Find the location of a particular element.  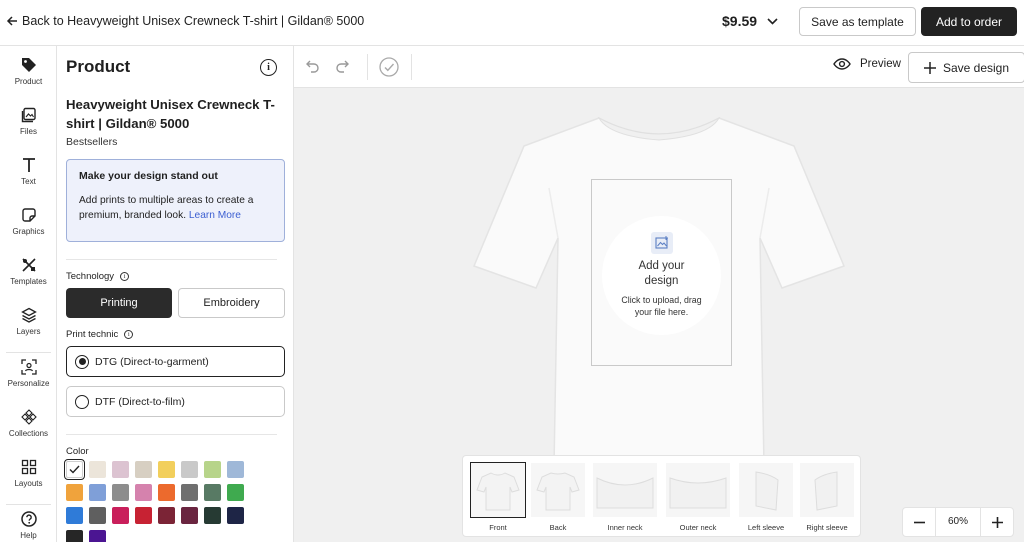

zoom-in-button is located at coordinates (997, 522).